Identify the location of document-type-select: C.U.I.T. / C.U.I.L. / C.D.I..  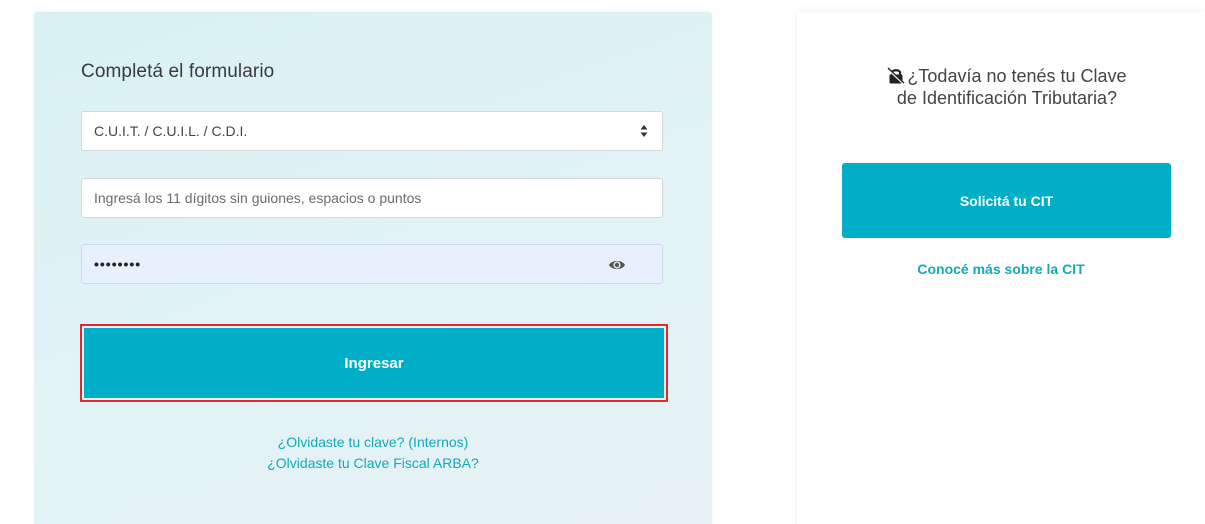
(372, 131).